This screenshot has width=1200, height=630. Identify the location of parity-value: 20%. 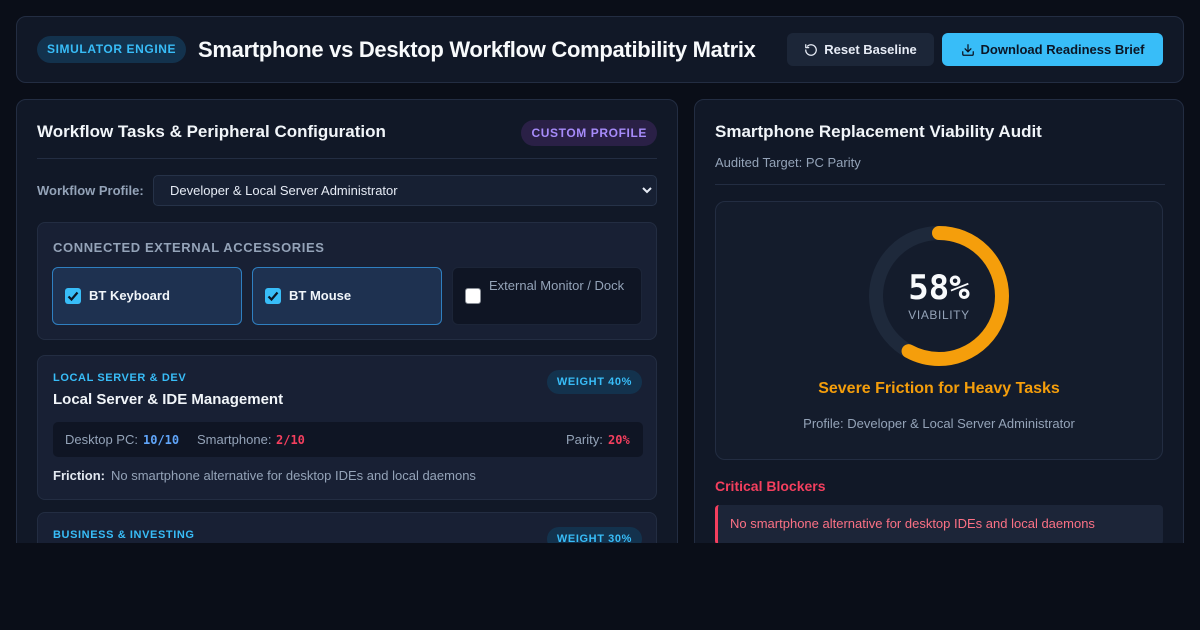
(619, 440).